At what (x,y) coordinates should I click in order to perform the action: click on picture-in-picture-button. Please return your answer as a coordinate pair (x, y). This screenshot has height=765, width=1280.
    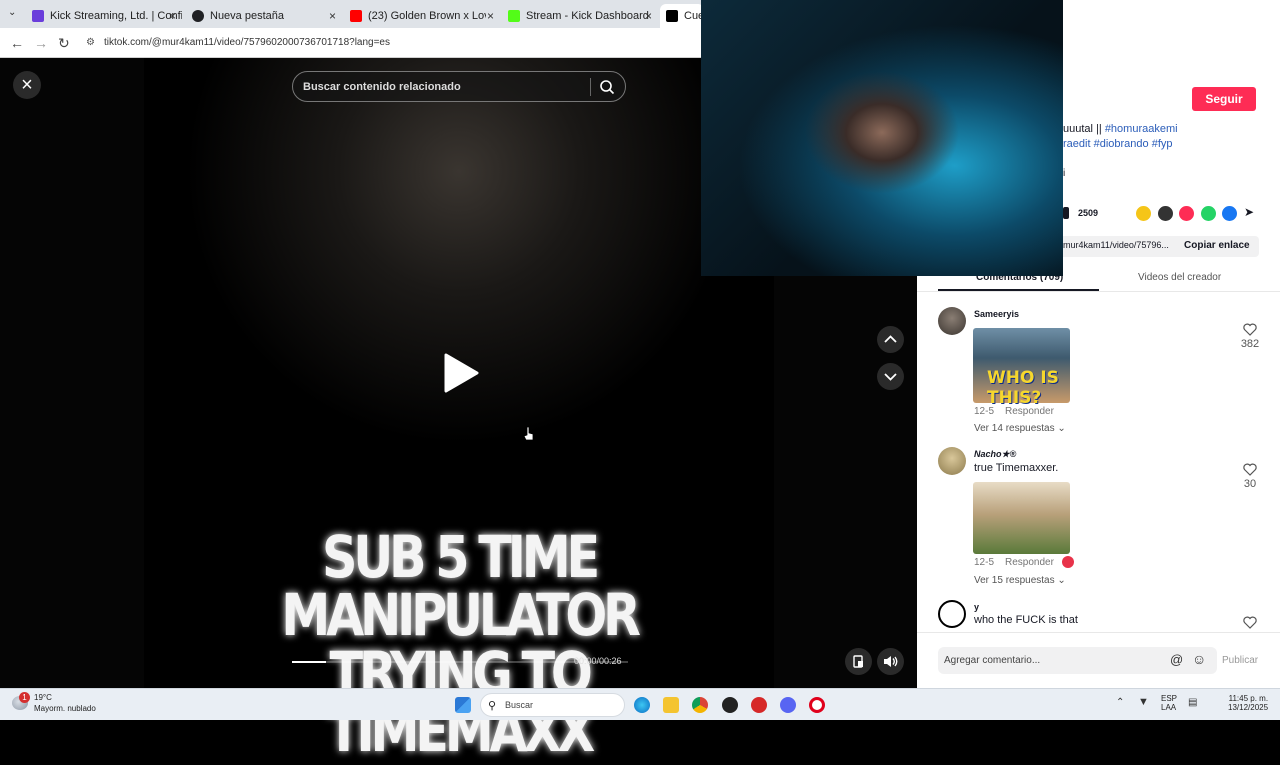
    Looking at the image, I should click on (858, 661).